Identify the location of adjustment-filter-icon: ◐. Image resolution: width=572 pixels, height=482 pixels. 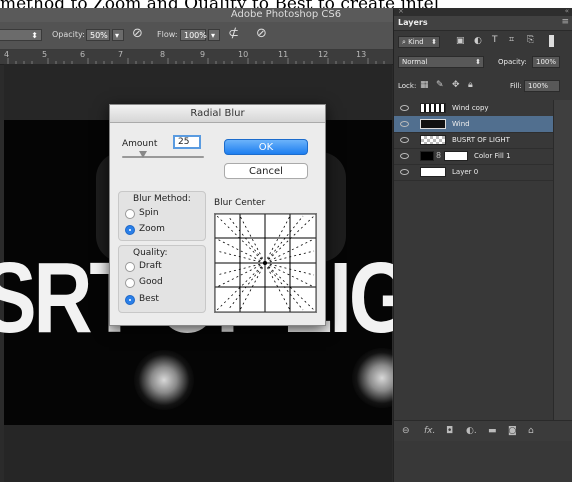
(478, 41).